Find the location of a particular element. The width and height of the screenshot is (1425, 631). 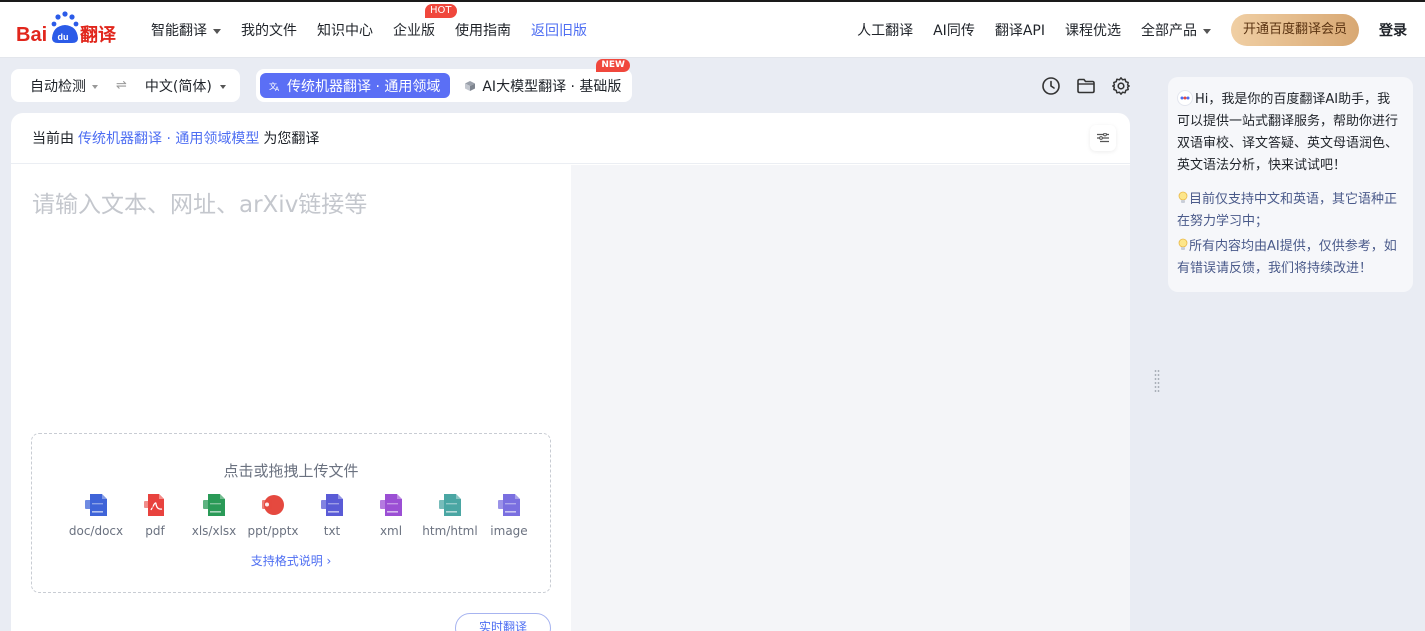

language-selector: 自动检测 ⇌ 中文(简体) is located at coordinates (125, 85).